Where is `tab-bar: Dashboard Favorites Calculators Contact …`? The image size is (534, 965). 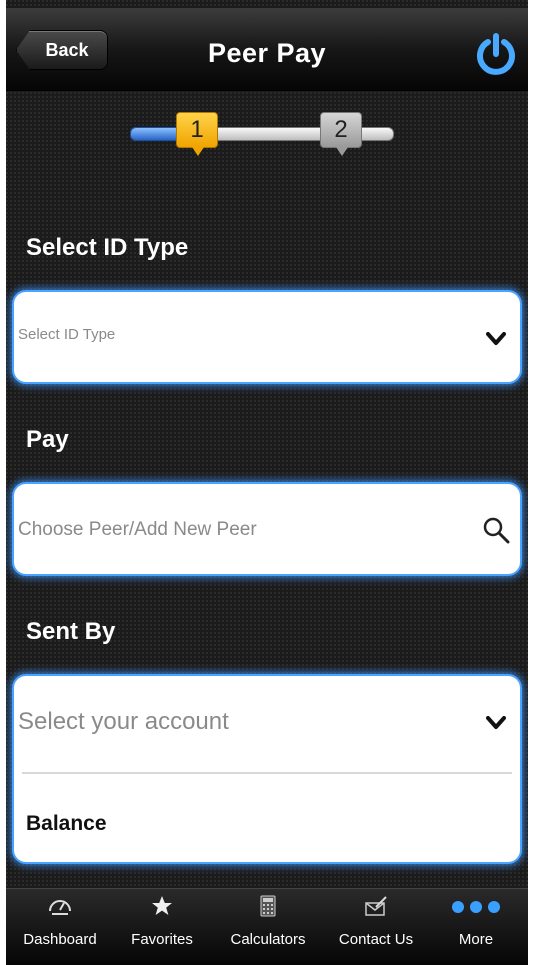 tab-bar: Dashboard Favorites Calculators Contact … is located at coordinates (267, 926).